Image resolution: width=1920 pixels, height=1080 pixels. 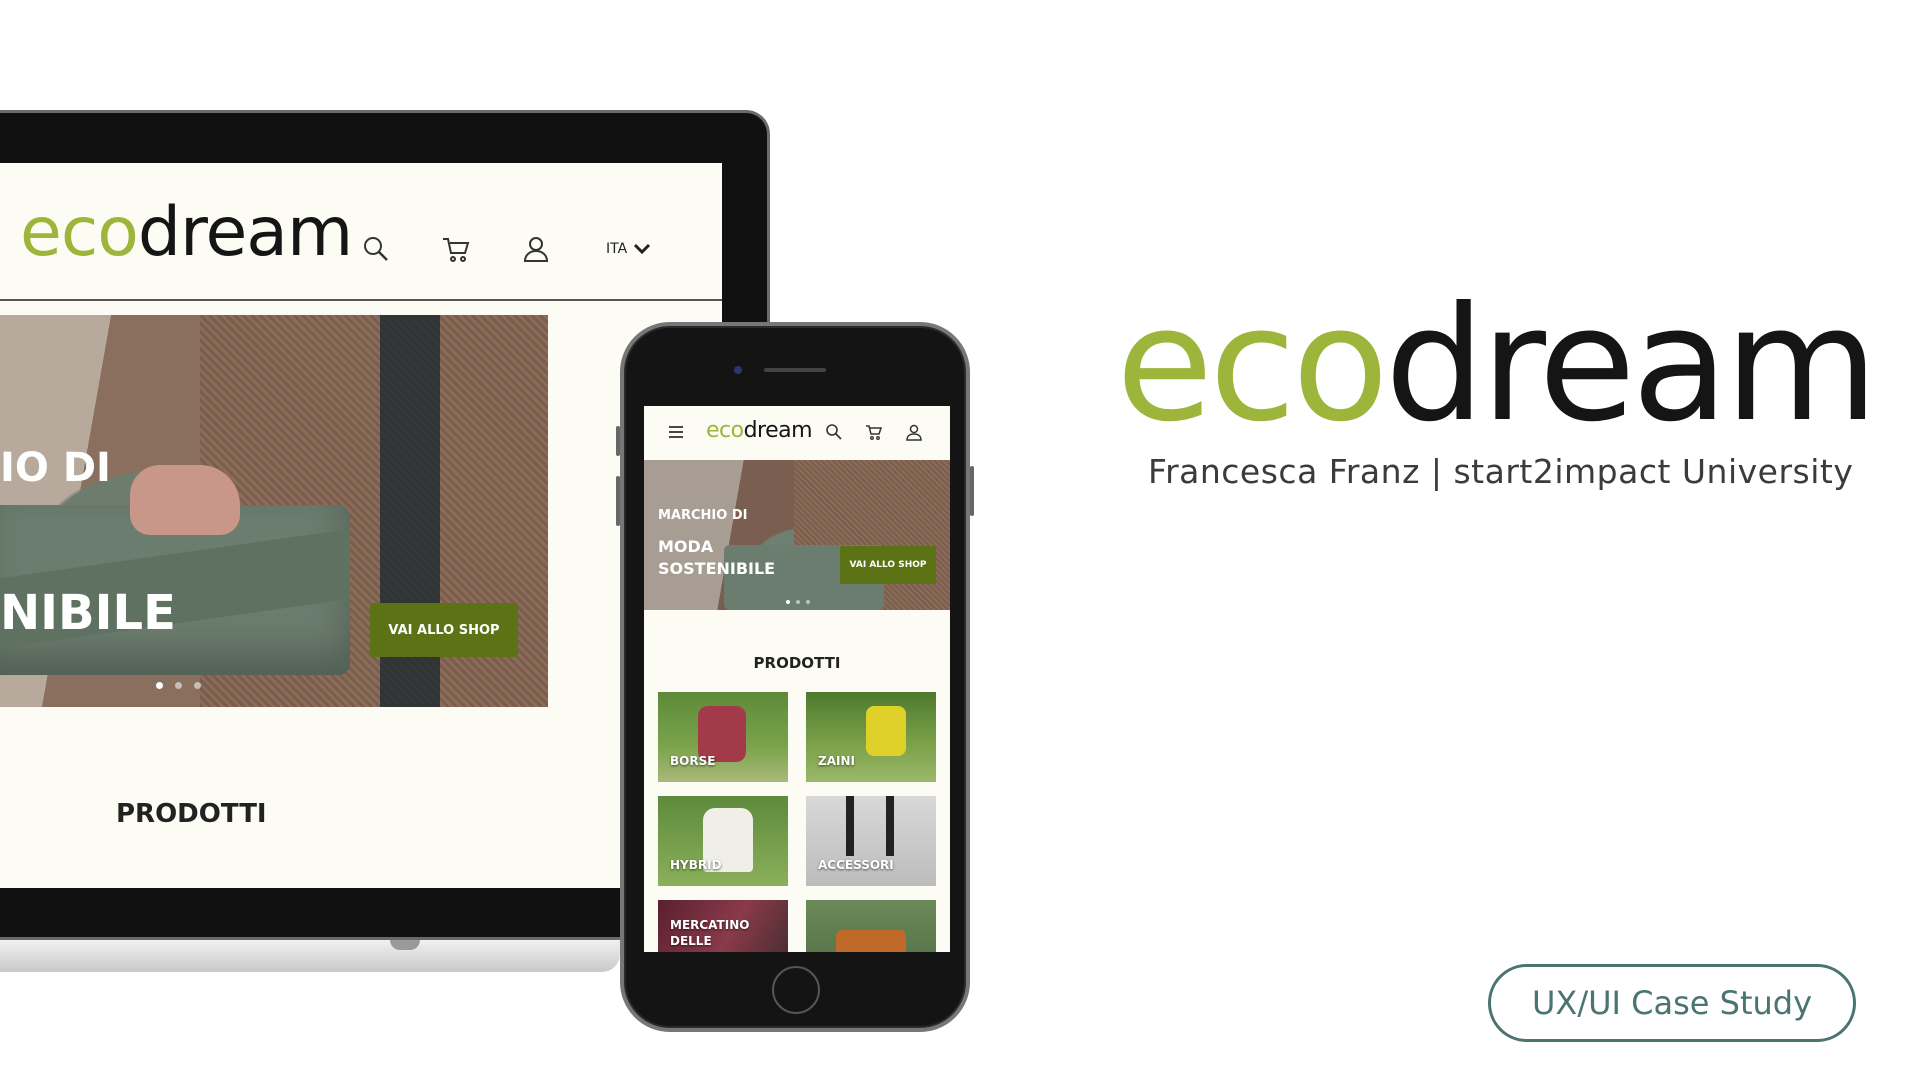 What do you see at coordinates (1672, 1003) in the screenshot?
I see `case-study-button: UX/UI Case Study` at bounding box center [1672, 1003].